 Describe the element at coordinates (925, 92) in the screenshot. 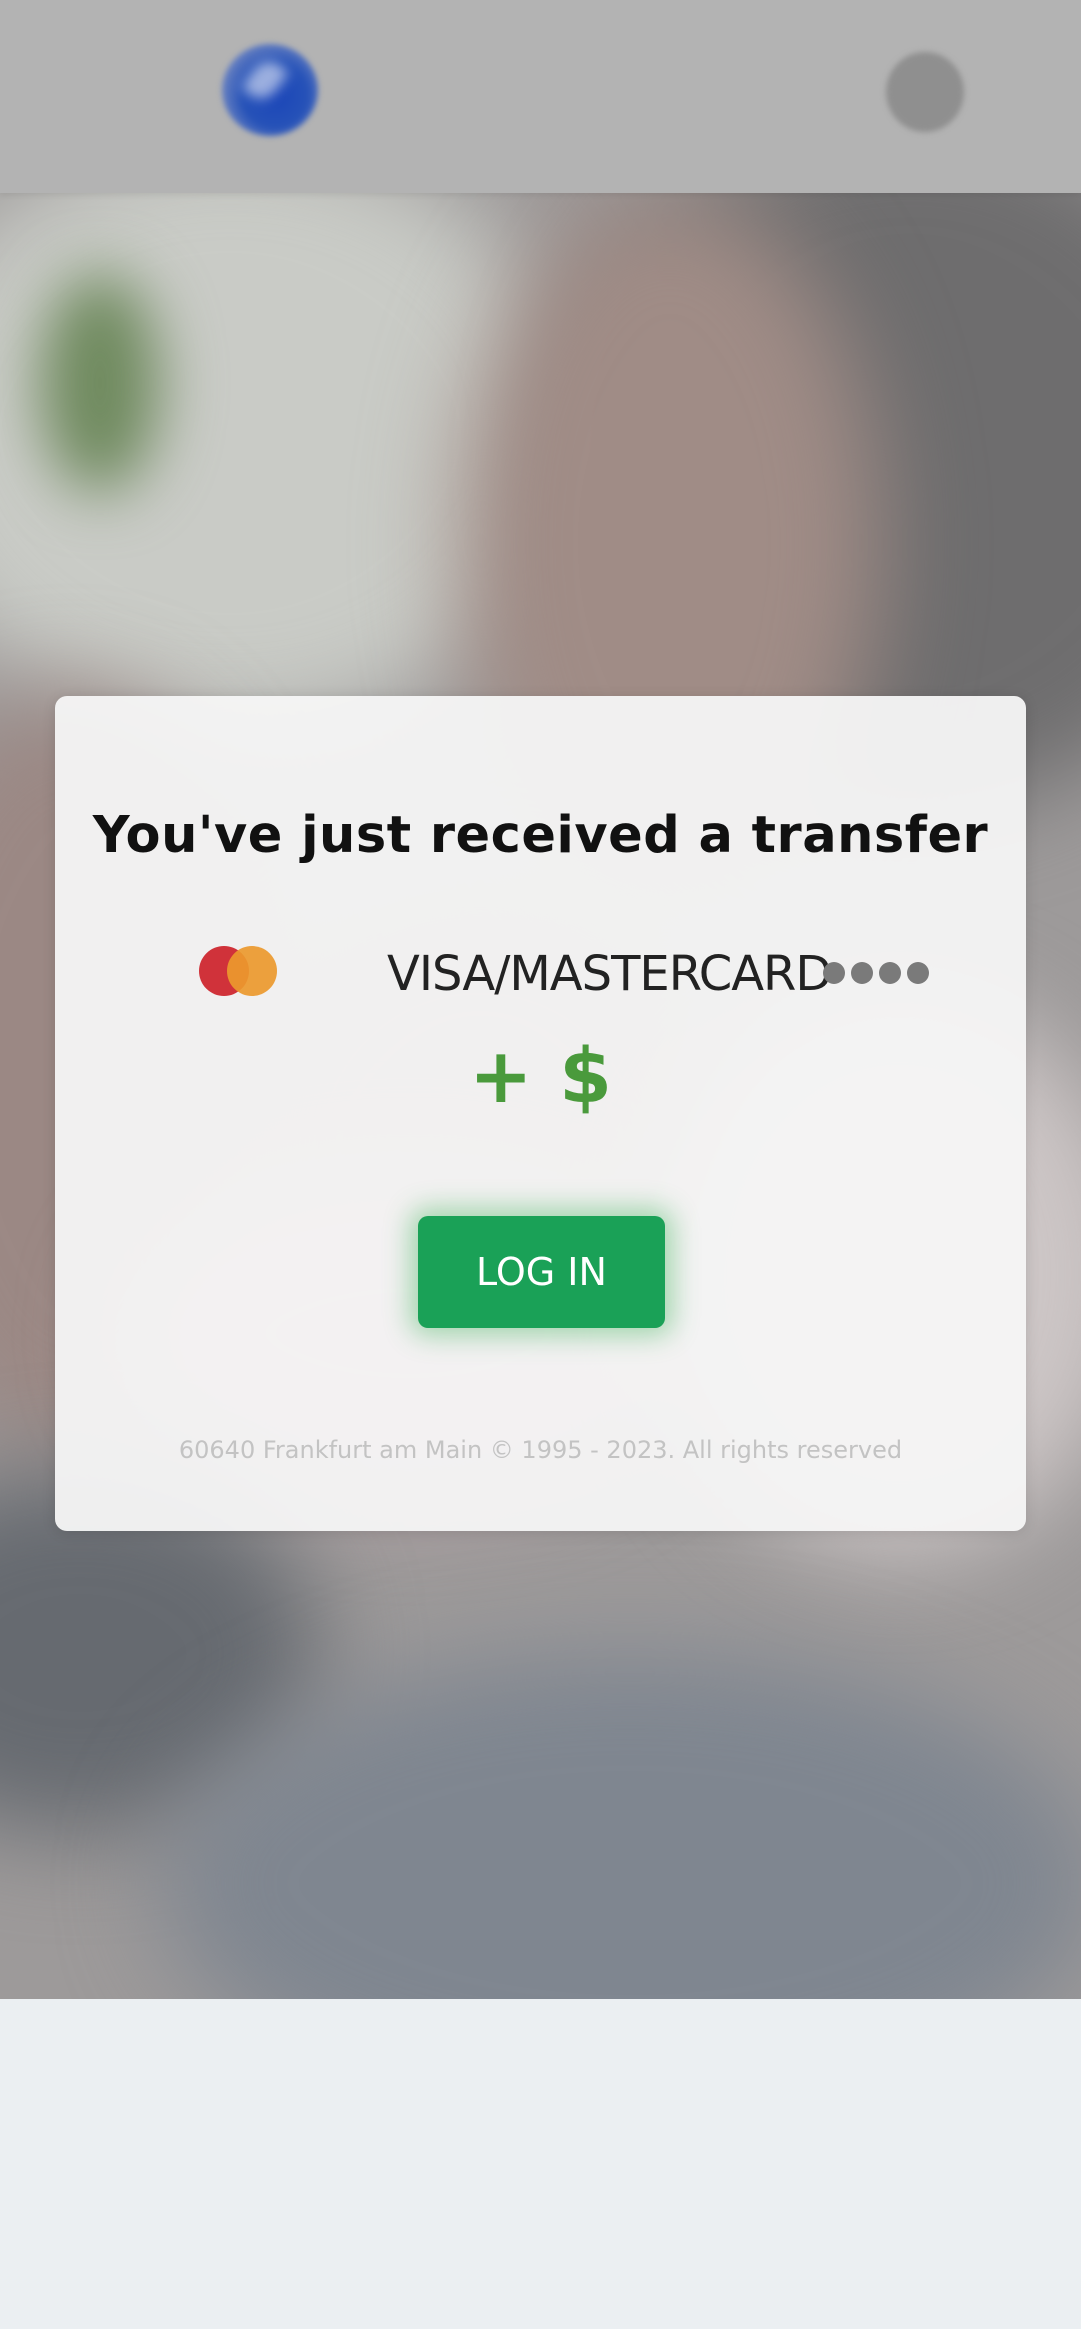

I see `menu-icon` at that location.